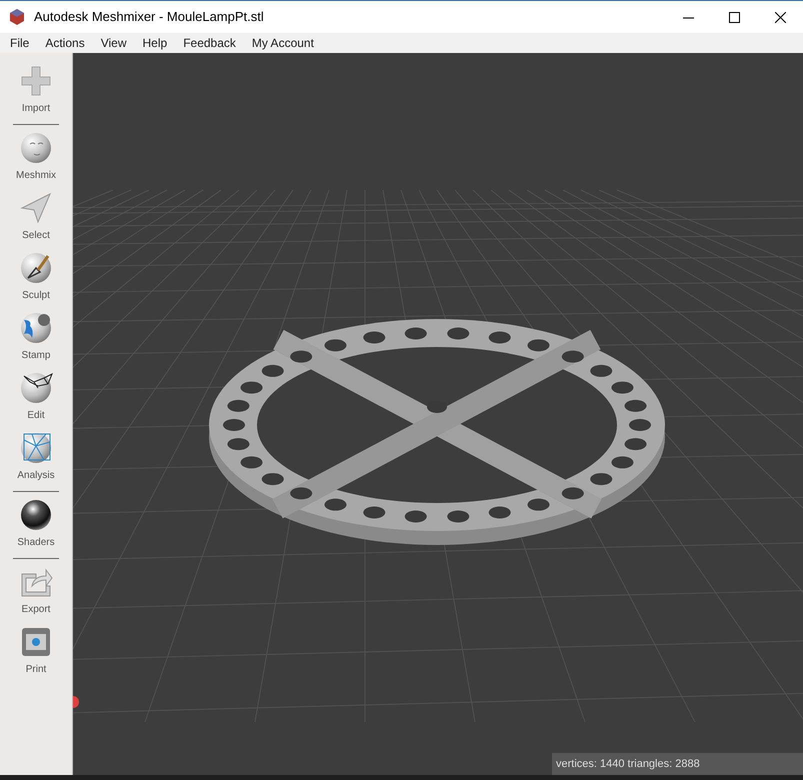 This screenshot has height=780, width=803. I want to click on status-bar: vertices: 1440 triangles: 2888, so click(677, 764).